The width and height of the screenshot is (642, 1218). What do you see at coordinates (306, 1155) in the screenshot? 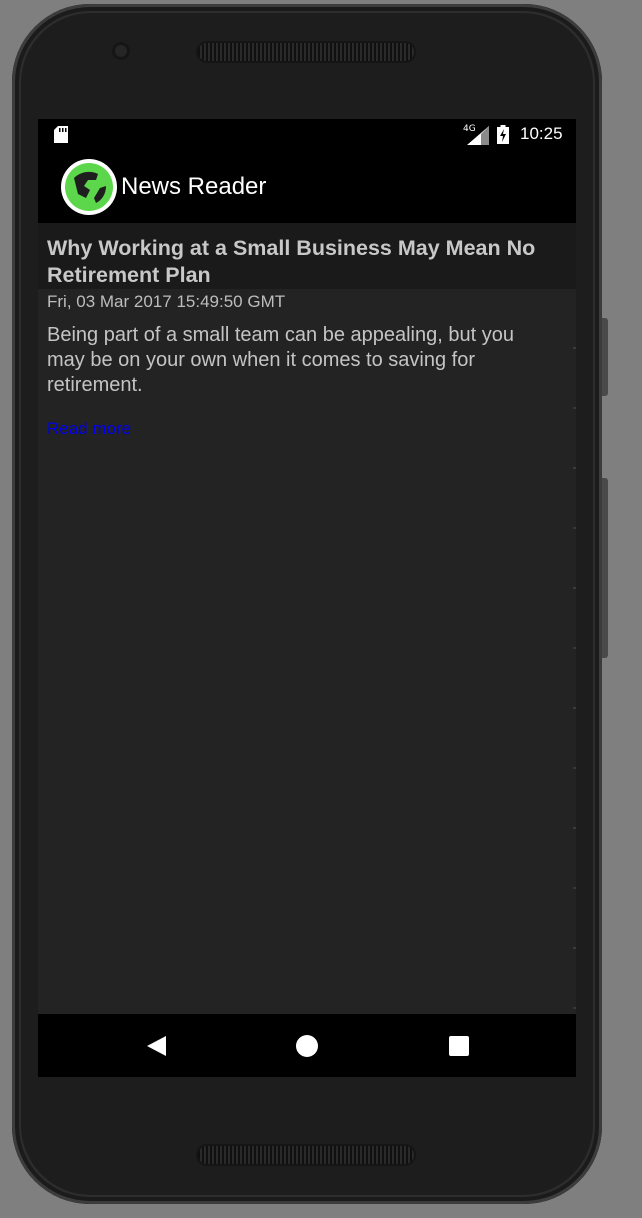
I see `bottom-speaker` at bounding box center [306, 1155].